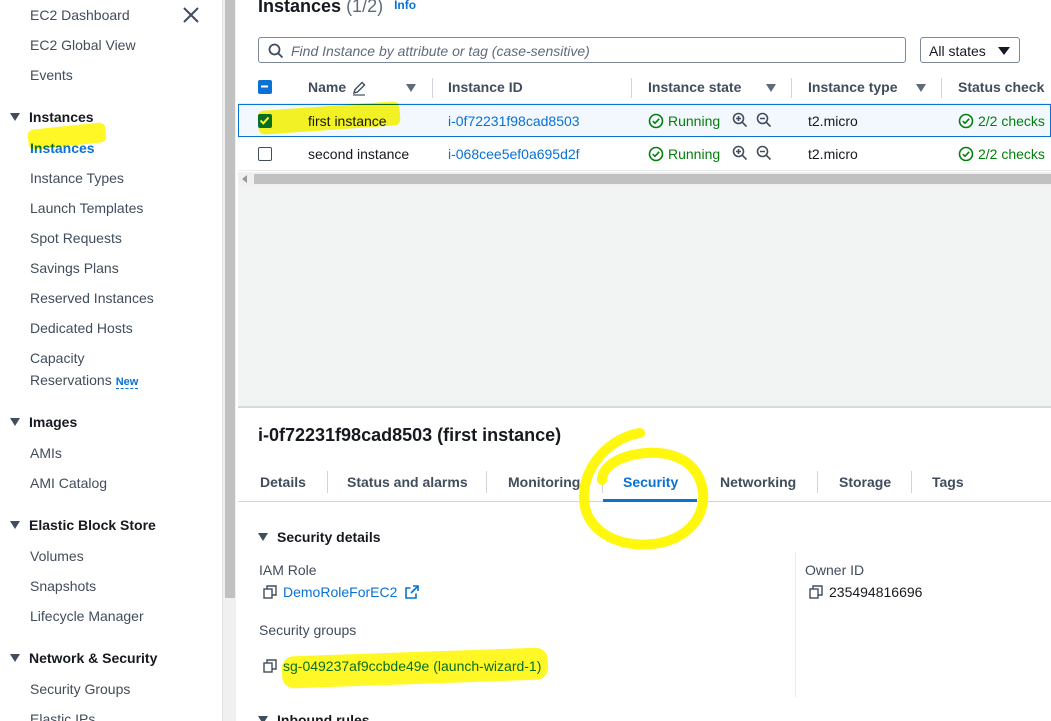  I want to click on tab-monitoring: Monitoring, so click(544, 482).